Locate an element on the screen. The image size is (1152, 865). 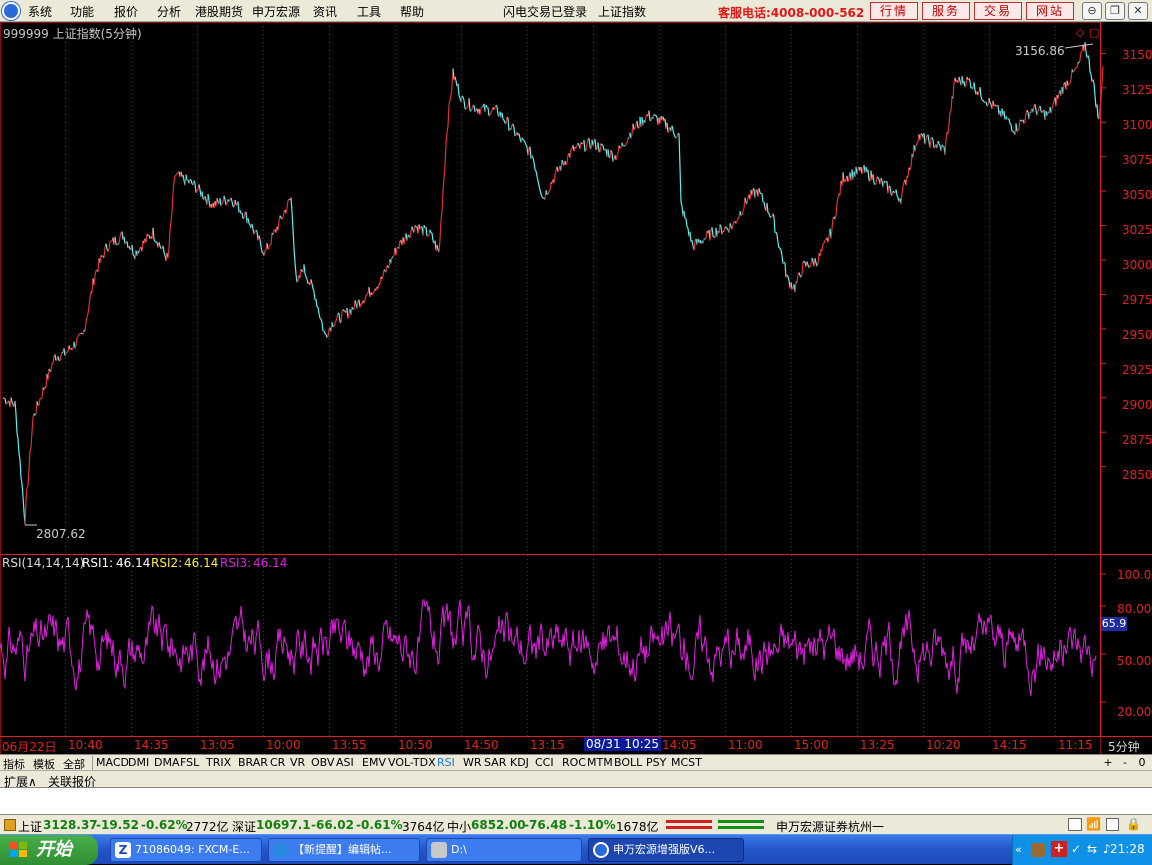
lock-icon: 🔒 is located at coordinates (1133, 824).